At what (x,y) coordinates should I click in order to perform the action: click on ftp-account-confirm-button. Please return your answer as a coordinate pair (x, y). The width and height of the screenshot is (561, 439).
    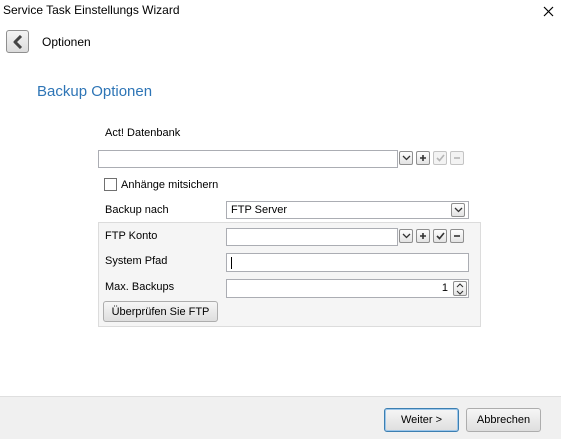
    Looking at the image, I should click on (440, 236).